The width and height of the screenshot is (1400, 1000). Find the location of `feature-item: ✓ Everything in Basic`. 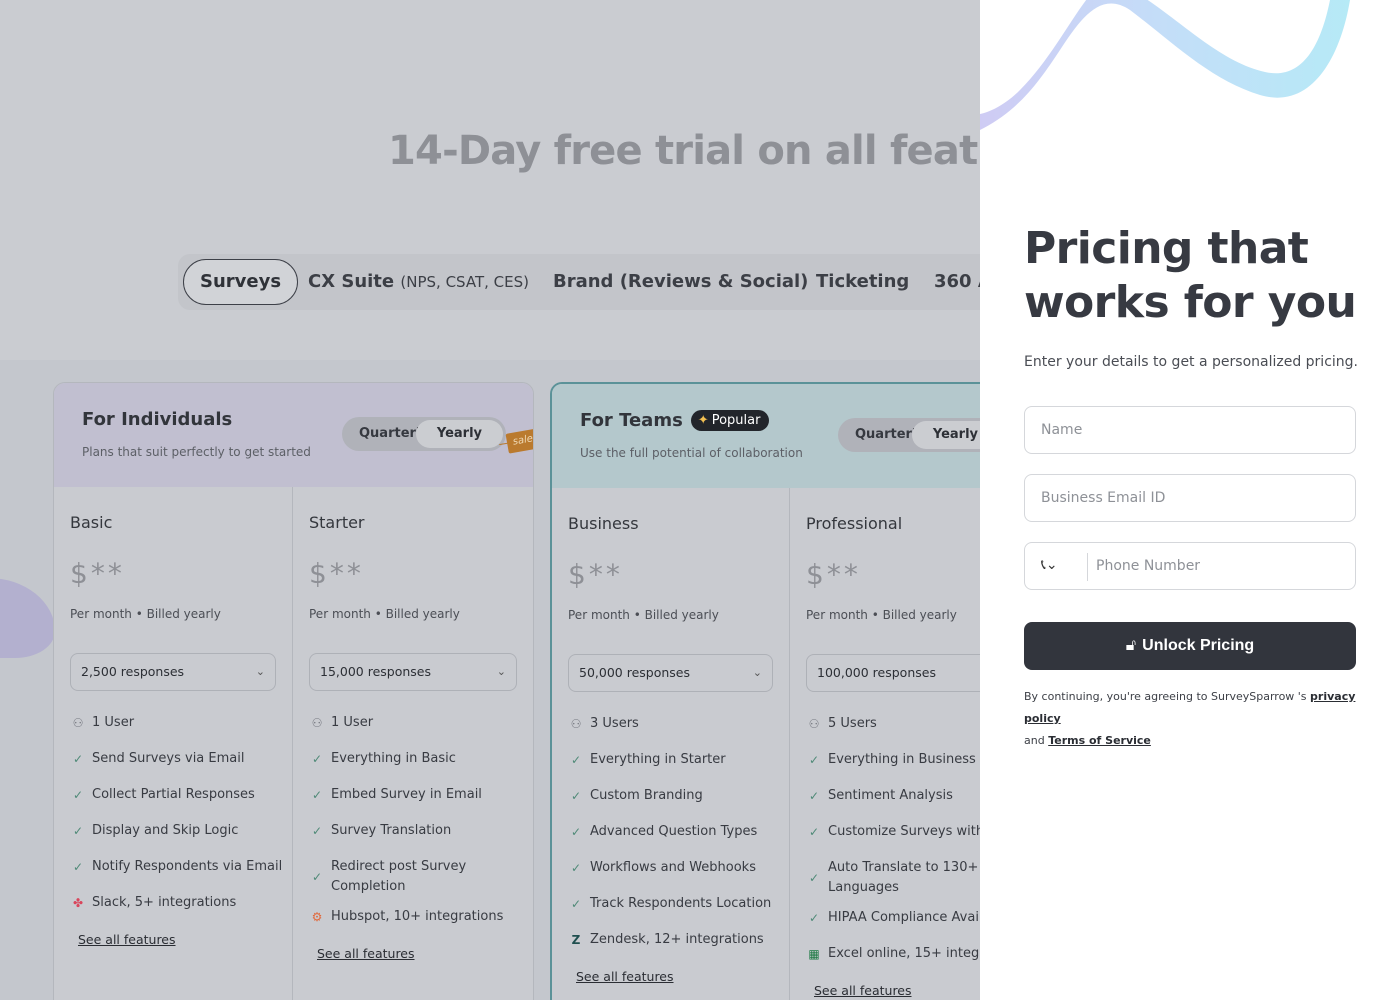

feature-item: ✓ Everything in Basic is located at coordinates (419, 759).